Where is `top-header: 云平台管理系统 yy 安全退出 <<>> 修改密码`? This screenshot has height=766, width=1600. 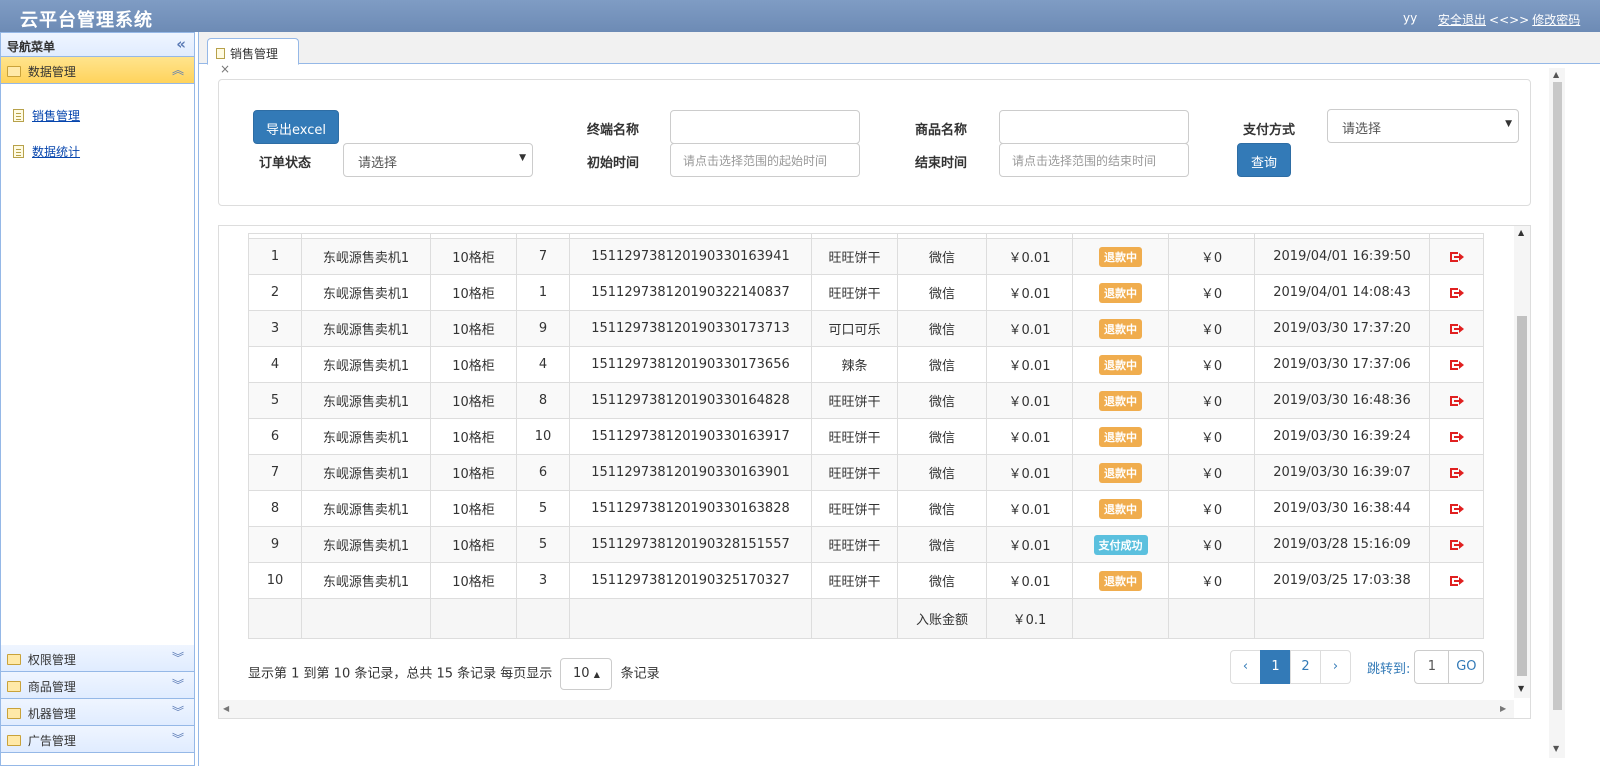
top-header: 云平台管理系统 yy 安全退出 <<>> 修改密码 is located at coordinates (800, 16).